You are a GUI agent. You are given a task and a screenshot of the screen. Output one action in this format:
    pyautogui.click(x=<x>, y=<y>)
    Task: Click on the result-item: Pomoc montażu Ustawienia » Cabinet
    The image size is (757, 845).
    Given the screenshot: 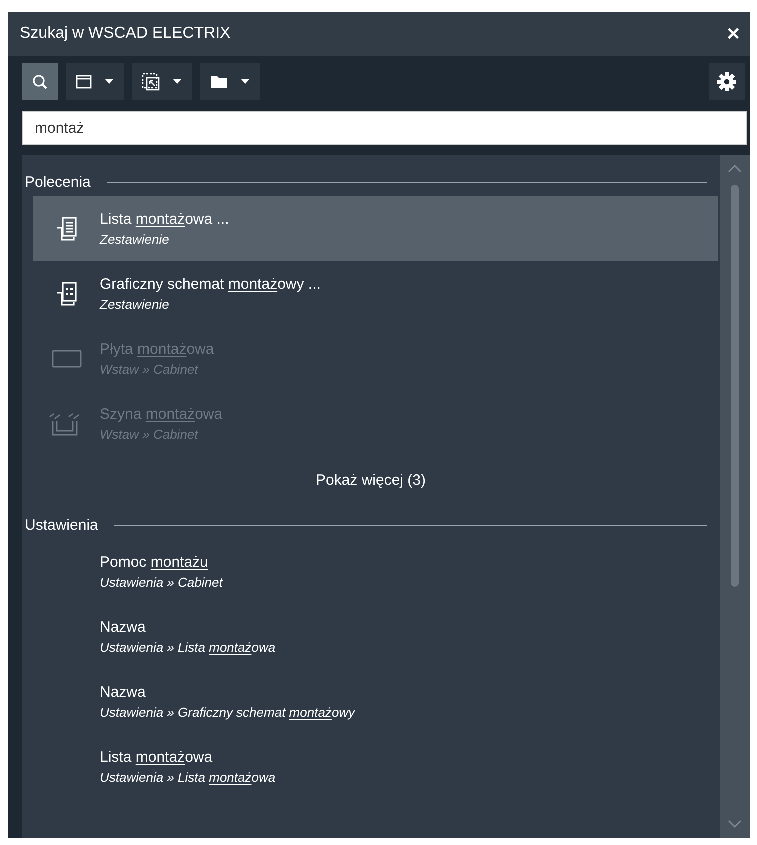 What is the action you would take?
    pyautogui.click(x=375, y=571)
    